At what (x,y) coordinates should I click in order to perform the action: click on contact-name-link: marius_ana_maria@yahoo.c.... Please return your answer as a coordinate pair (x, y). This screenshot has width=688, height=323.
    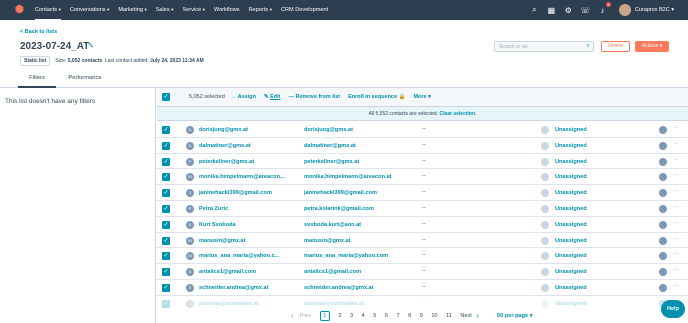
    Looking at the image, I should click on (239, 256).